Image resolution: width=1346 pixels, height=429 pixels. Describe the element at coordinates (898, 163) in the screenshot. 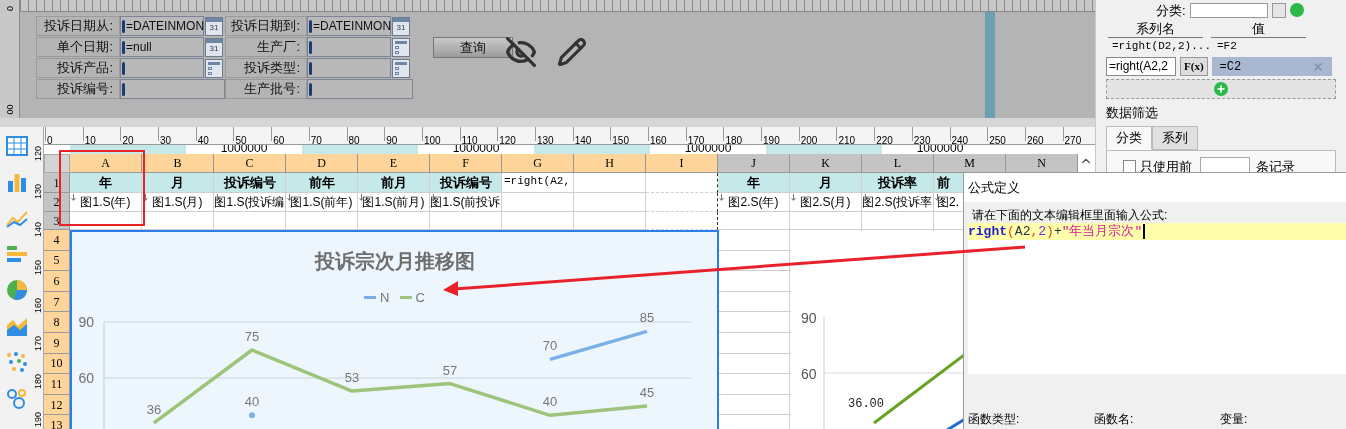

I see `column-header: L` at that location.